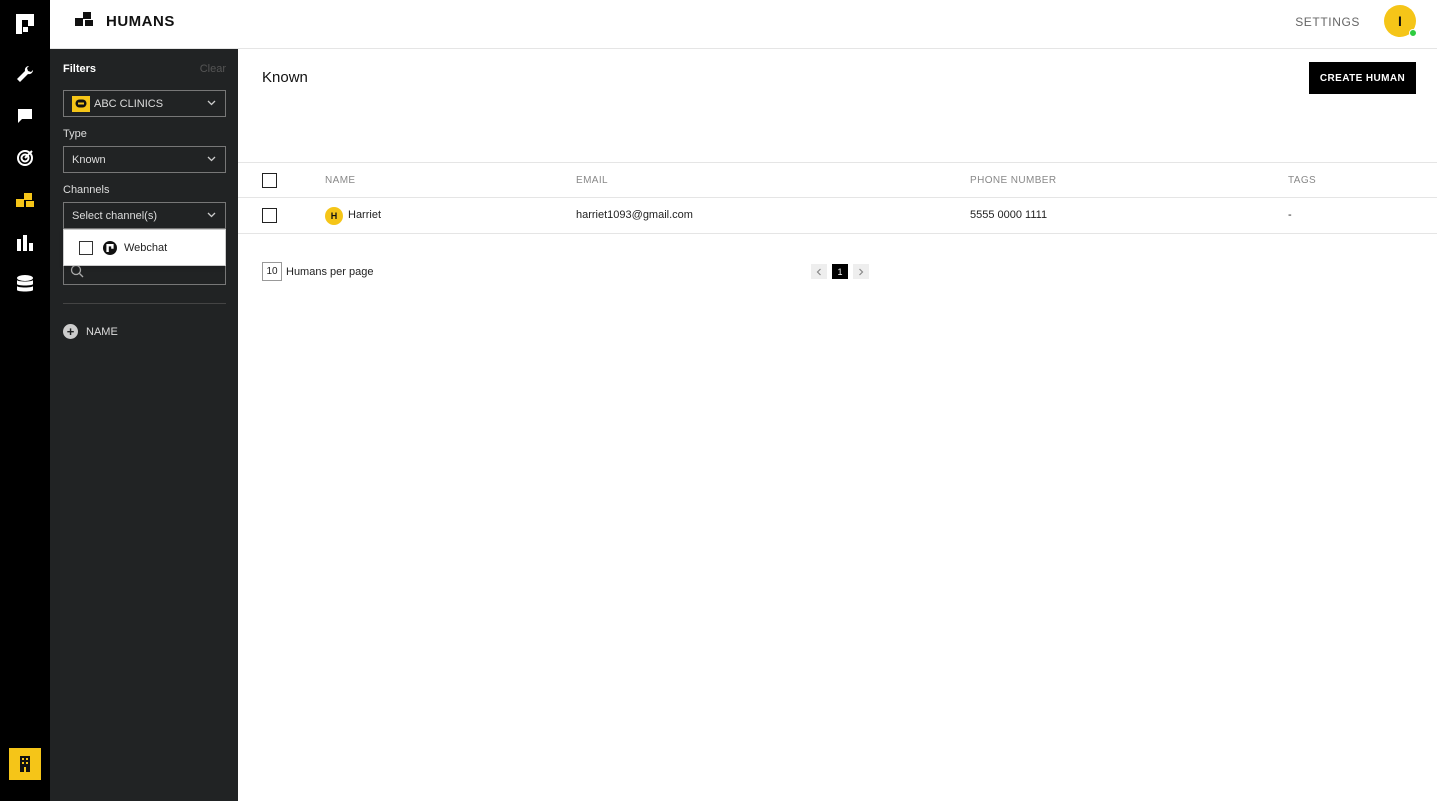 The image size is (1437, 801). Describe the element at coordinates (25, 158) in the screenshot. I see `target-icon` at that location.